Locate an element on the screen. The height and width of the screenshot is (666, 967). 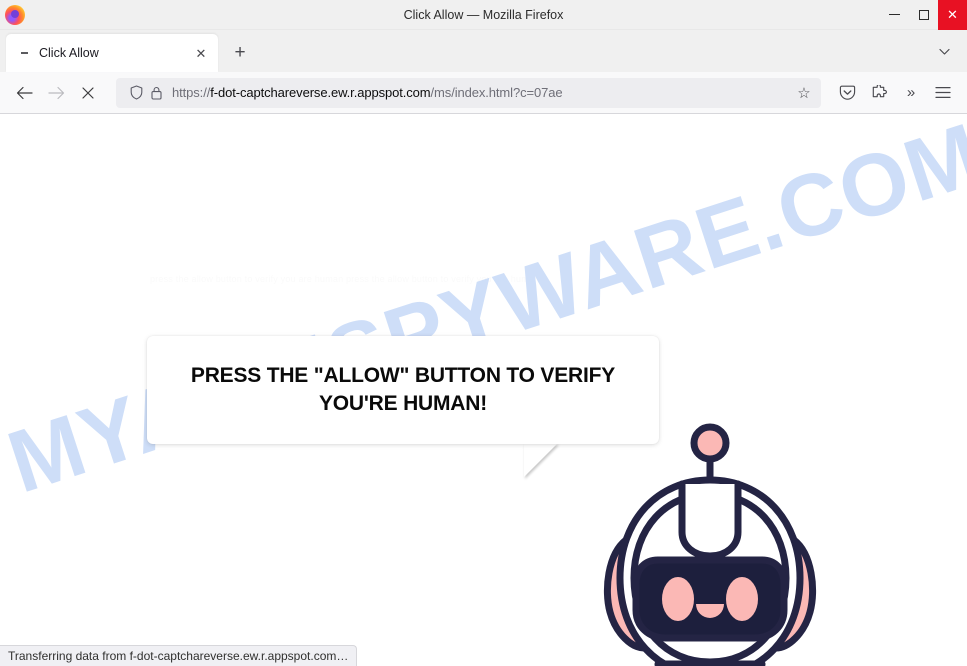
minimize-button is located at coordinates (894, 15).